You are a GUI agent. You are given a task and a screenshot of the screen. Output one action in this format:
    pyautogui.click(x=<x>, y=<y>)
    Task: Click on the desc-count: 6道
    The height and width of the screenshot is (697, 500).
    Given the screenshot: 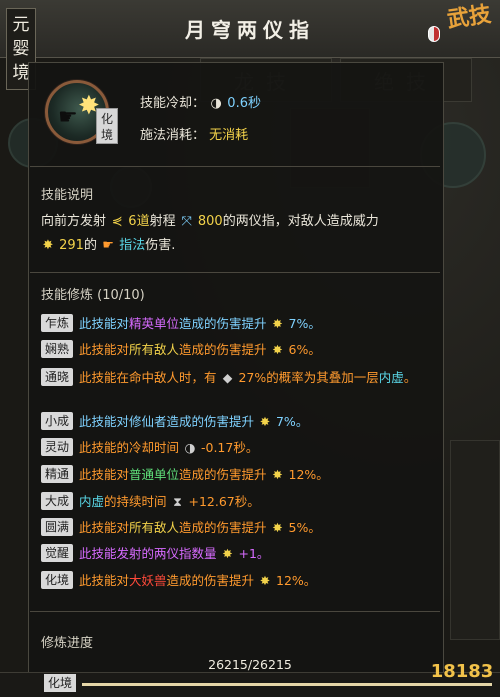 What is the action you would take?
    pyautogui.click(x=139, y=221)
    